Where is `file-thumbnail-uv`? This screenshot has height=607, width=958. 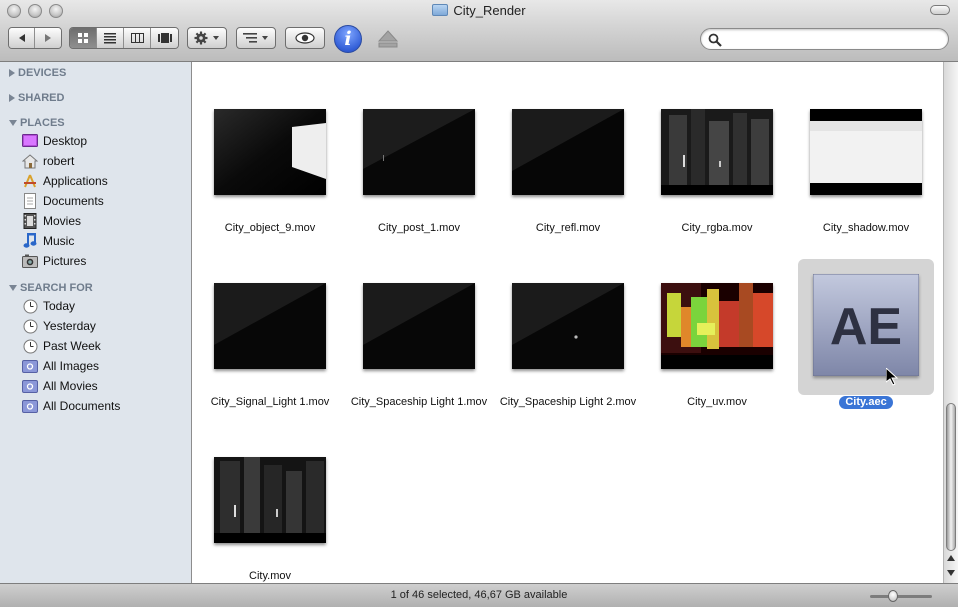
file-thumbnail-uv is located at coordinates (717, 326).